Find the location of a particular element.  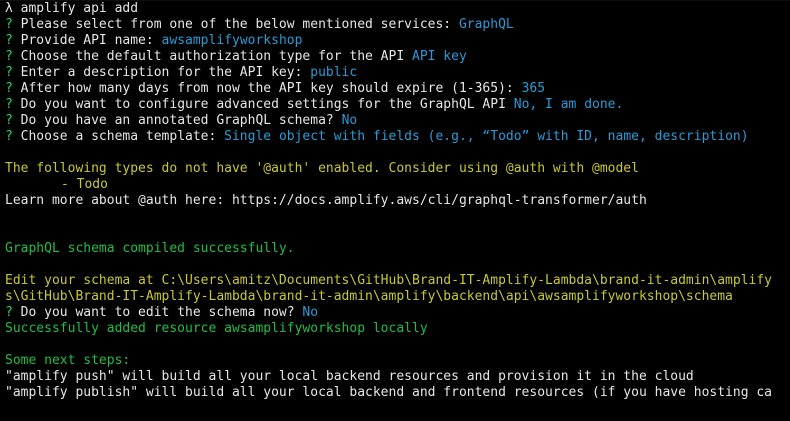

command-line: λ amplify api add is located at coordinates (71, 9).